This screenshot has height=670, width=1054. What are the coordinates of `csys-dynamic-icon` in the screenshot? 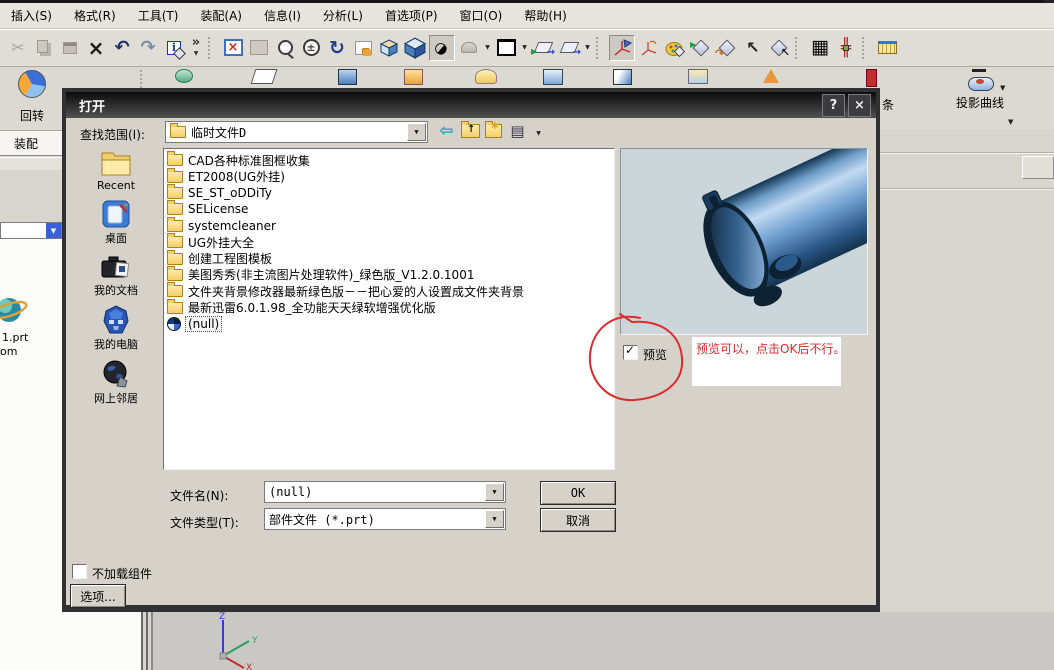 It's located at (622, 47).